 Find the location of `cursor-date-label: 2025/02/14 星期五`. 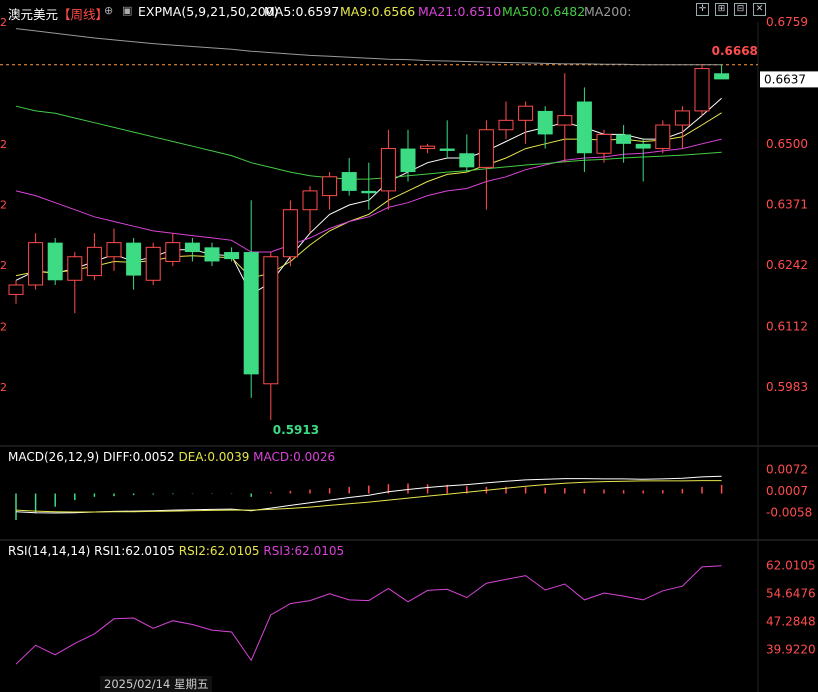

cursor-date-label: 2025/02/14 星期五 is located at coordinates (156, 684).